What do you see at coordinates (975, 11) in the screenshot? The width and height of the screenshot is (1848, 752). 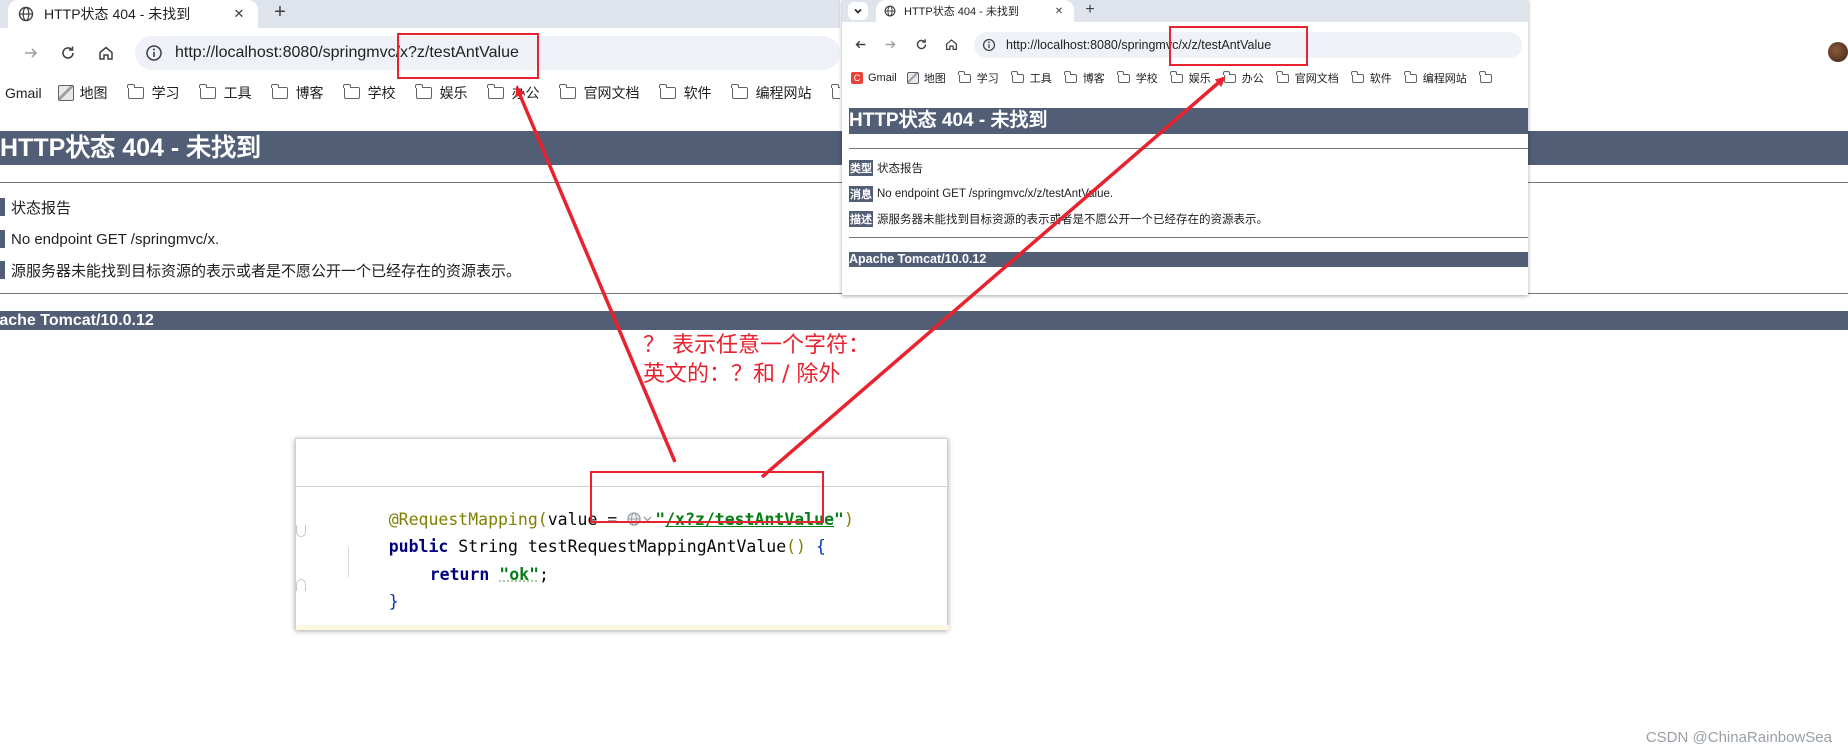 I see `right-active-tab: HTTP状态 404 - 未找到 ✕` at bounding box center [975, 11].